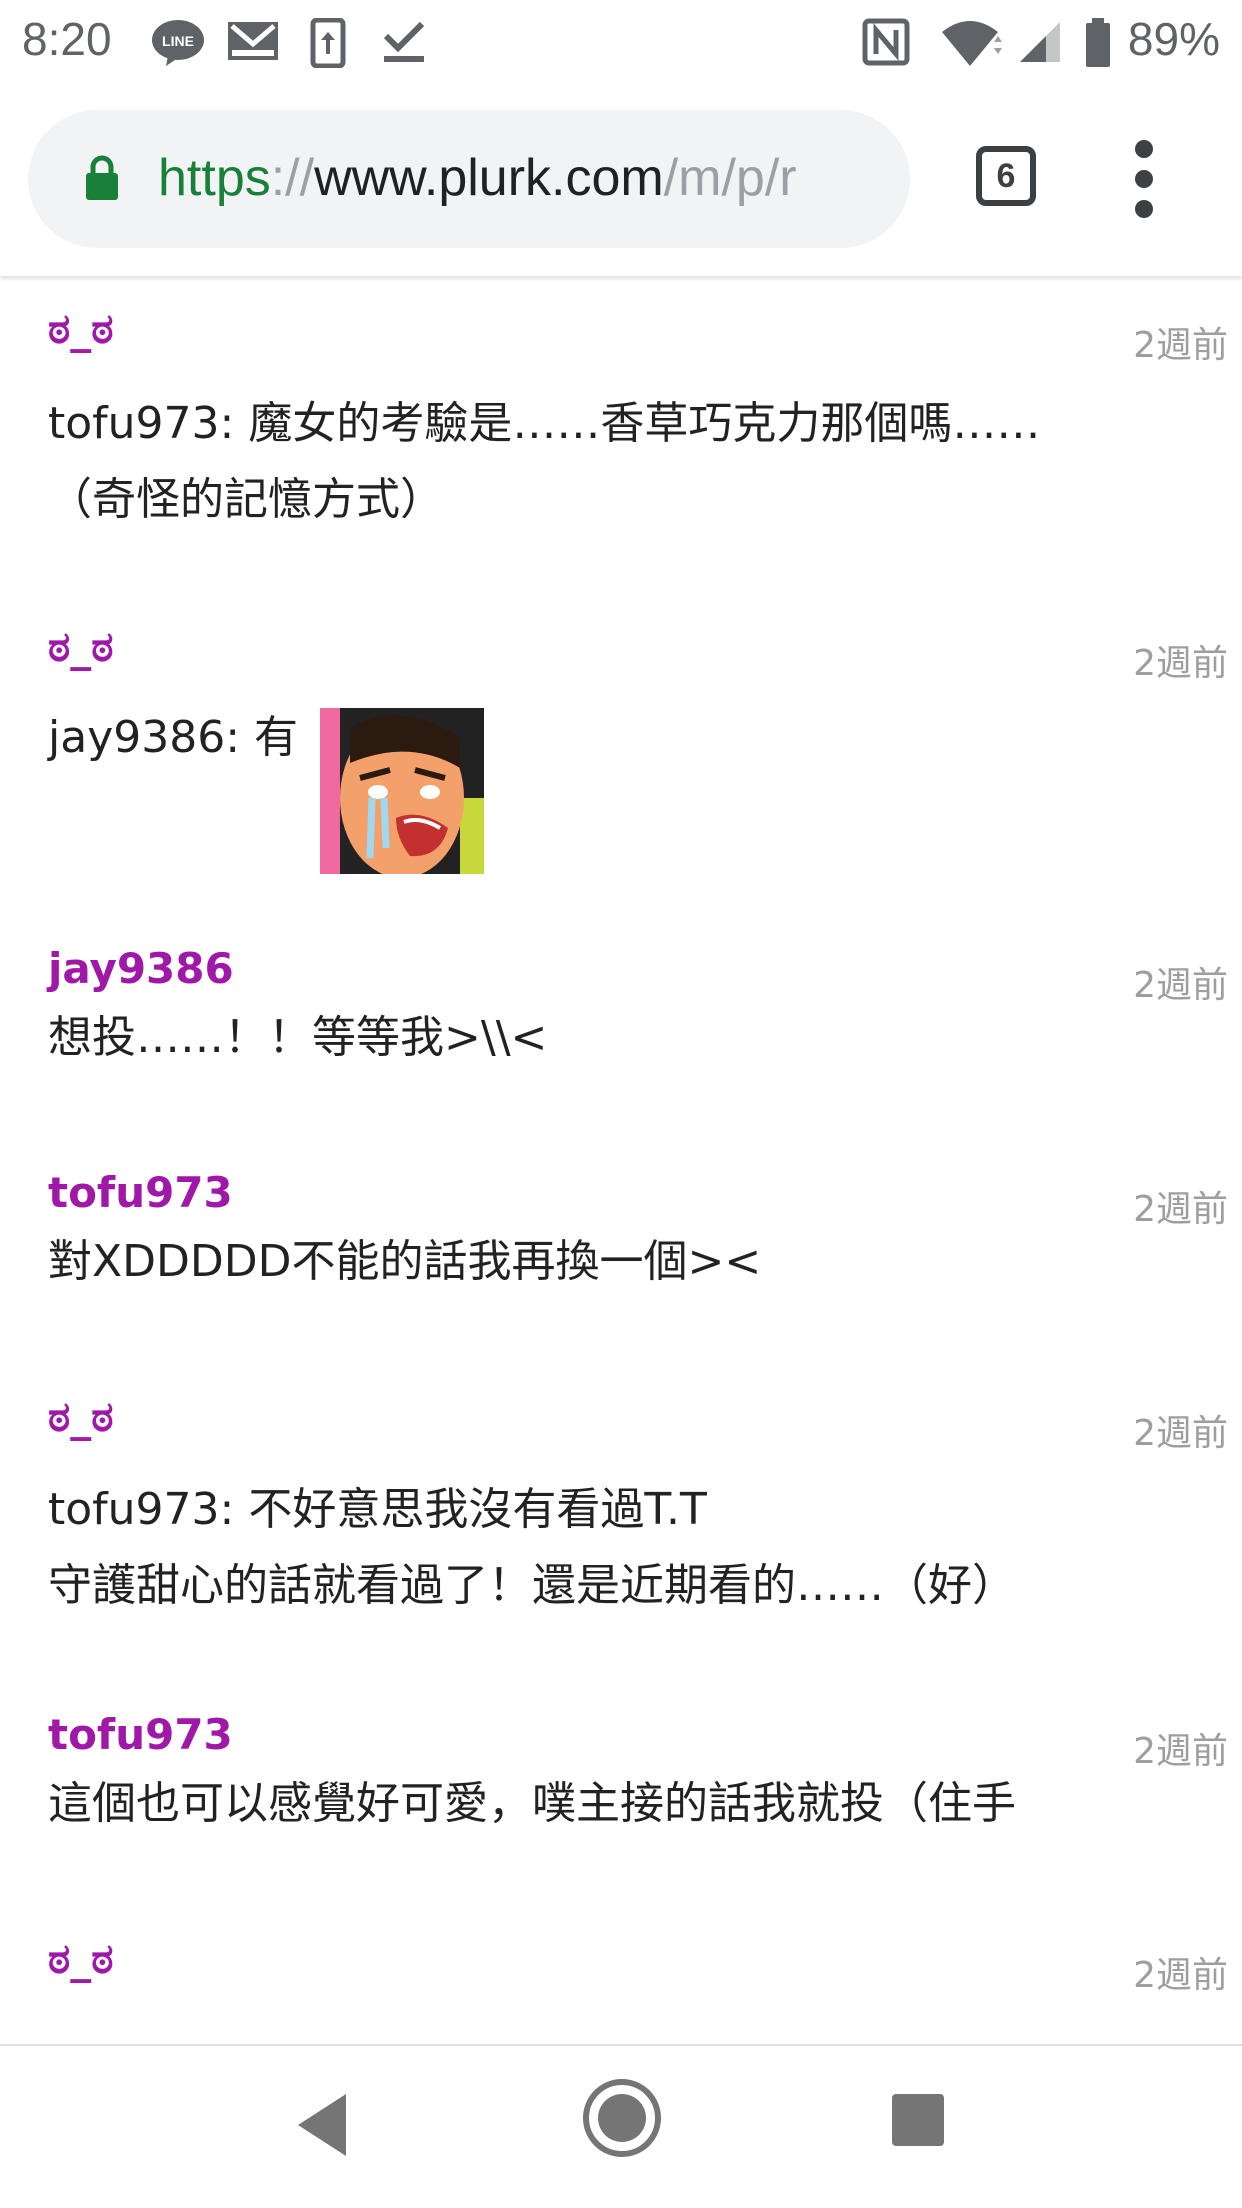 The height and width of the screenshot is (2208, 1242). What do you see at coordinates (918, 2120) in the screenshot?
I see `recents-icon` at bounding box center [918, 2120].